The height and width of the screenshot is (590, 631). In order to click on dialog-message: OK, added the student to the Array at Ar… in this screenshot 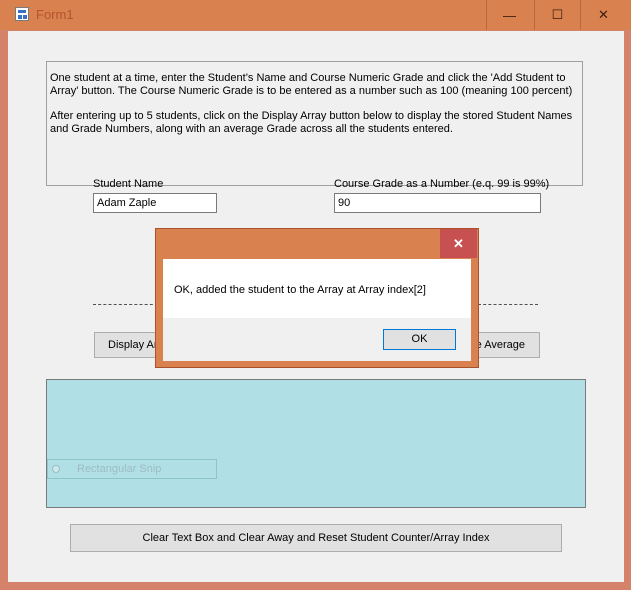, I will do `click(300, 290)`.